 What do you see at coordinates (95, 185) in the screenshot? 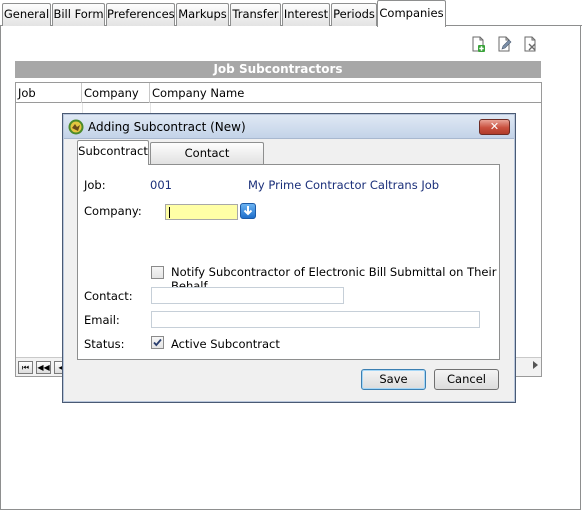
I see `job-label: Job:` at bounding box center [95, 185].